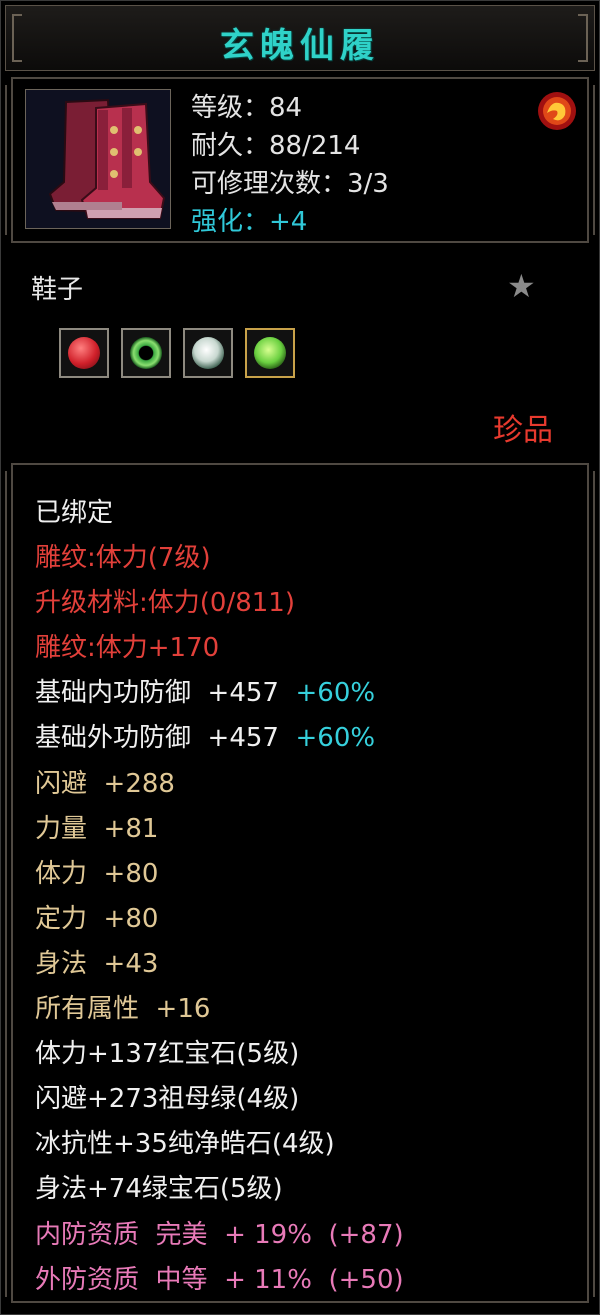 The image size is (600, 1315). I want to click on gem-sockets, so click(177, 353).